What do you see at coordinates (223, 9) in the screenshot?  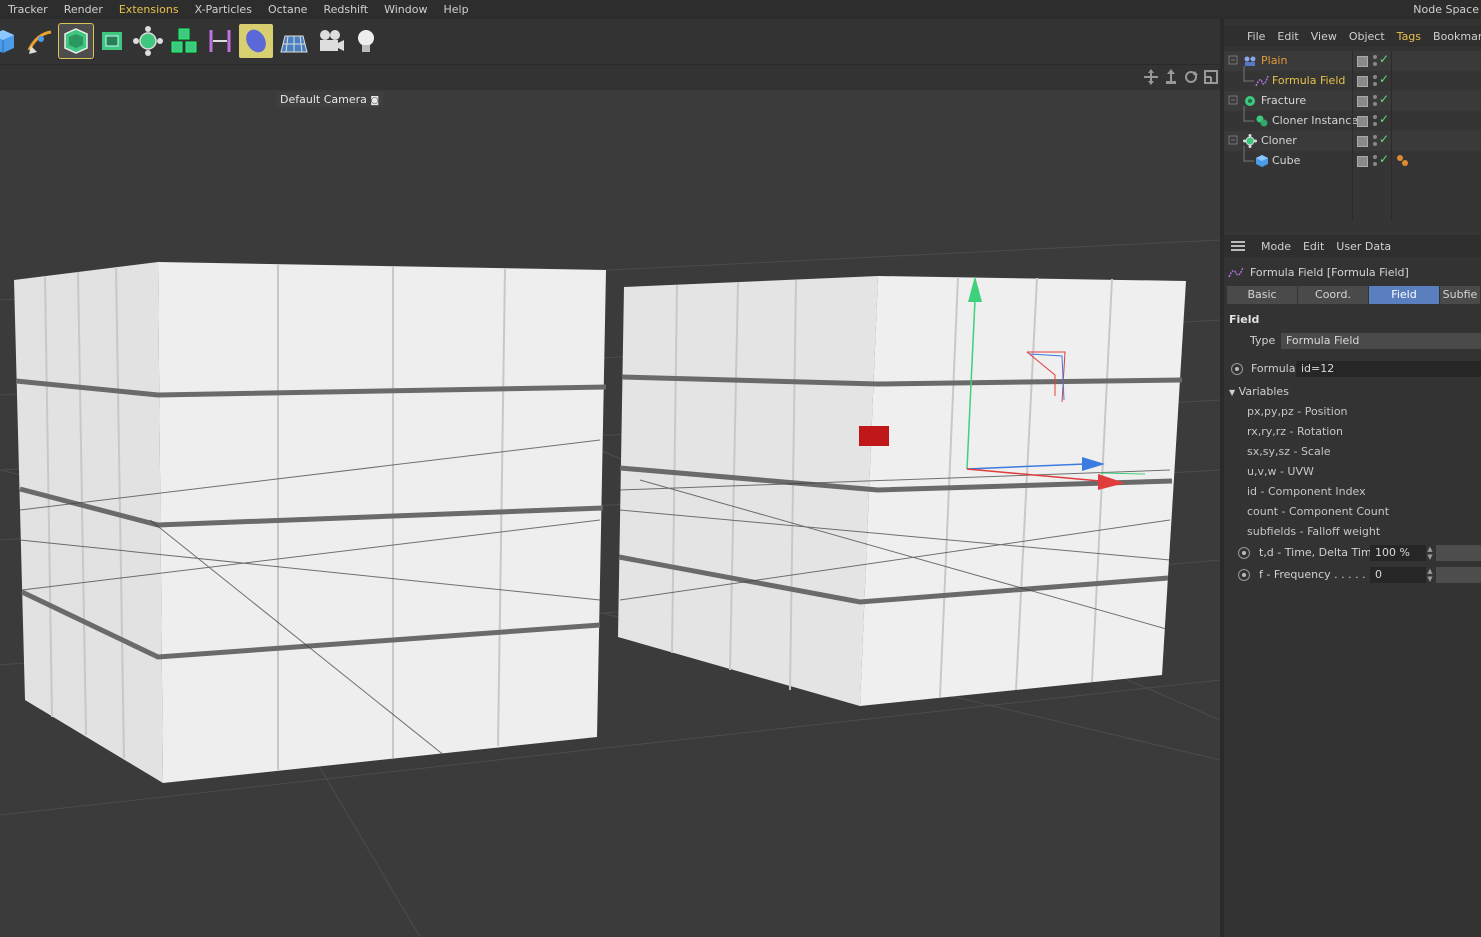 I see `menu-x-particles: X-Particles` at bounding box center [223, 9].